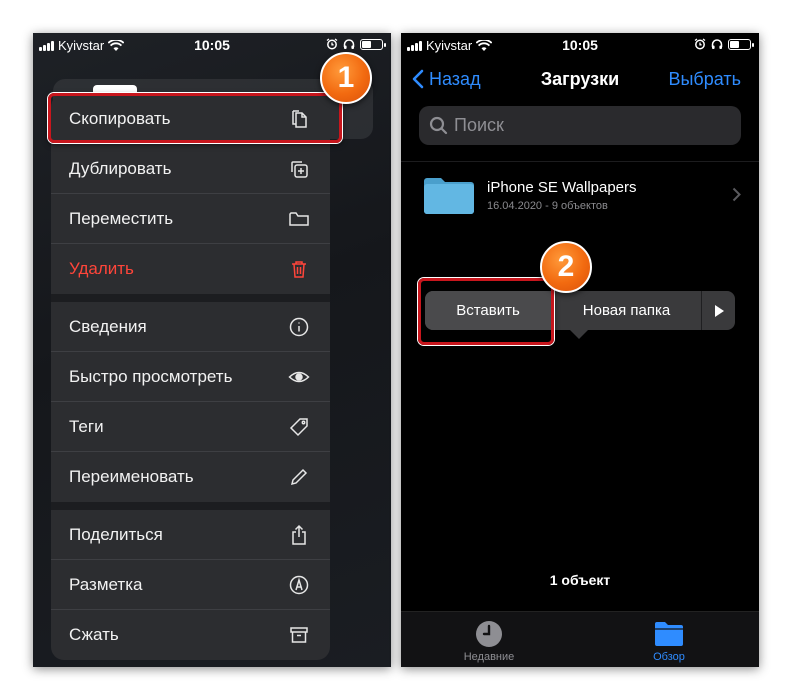 The width and height of the screenshot is (792, 700). I want to click on menu-item-move: Переместить, so click(190, 219).